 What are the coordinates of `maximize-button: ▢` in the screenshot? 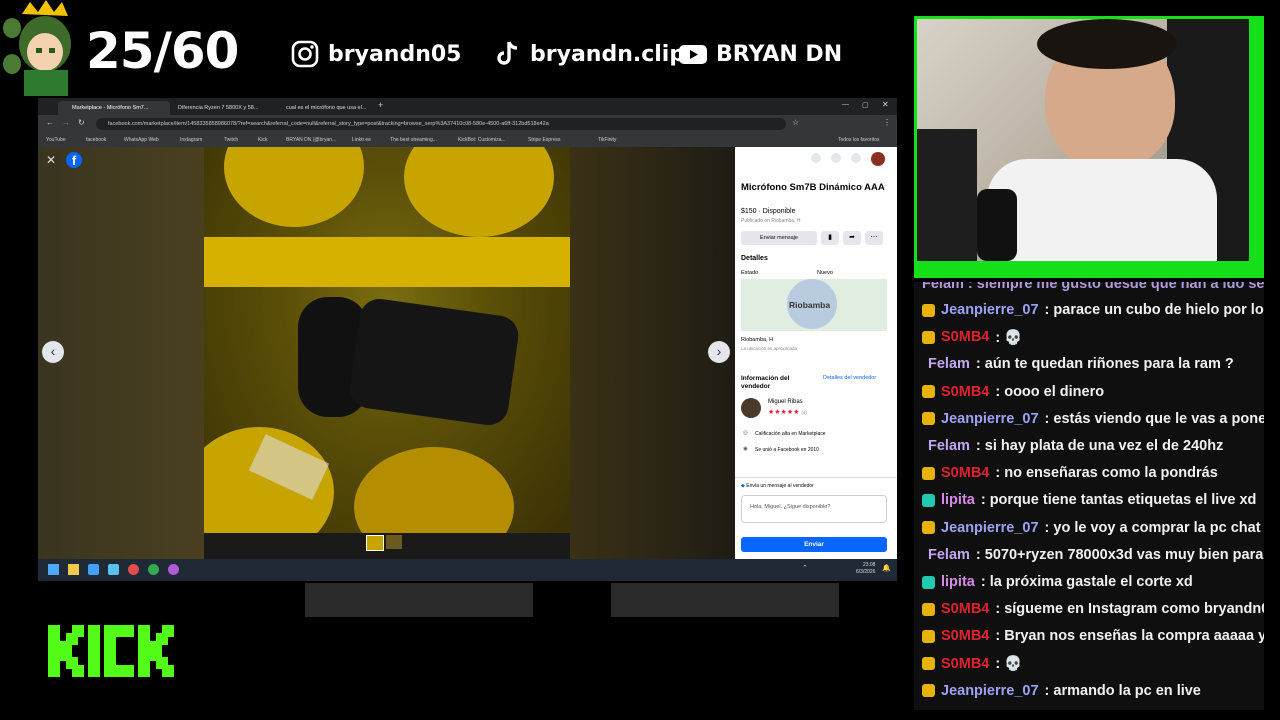 It's located at (865, 105).